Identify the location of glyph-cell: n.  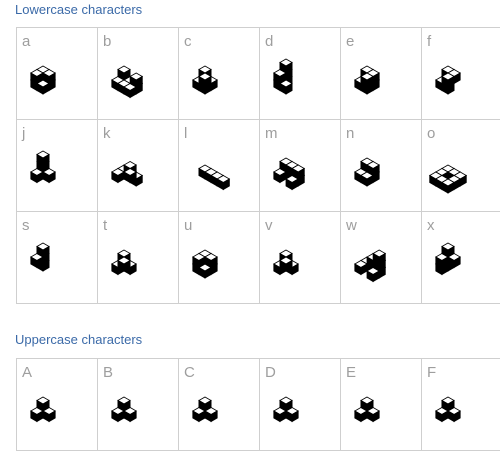
(381, 166).